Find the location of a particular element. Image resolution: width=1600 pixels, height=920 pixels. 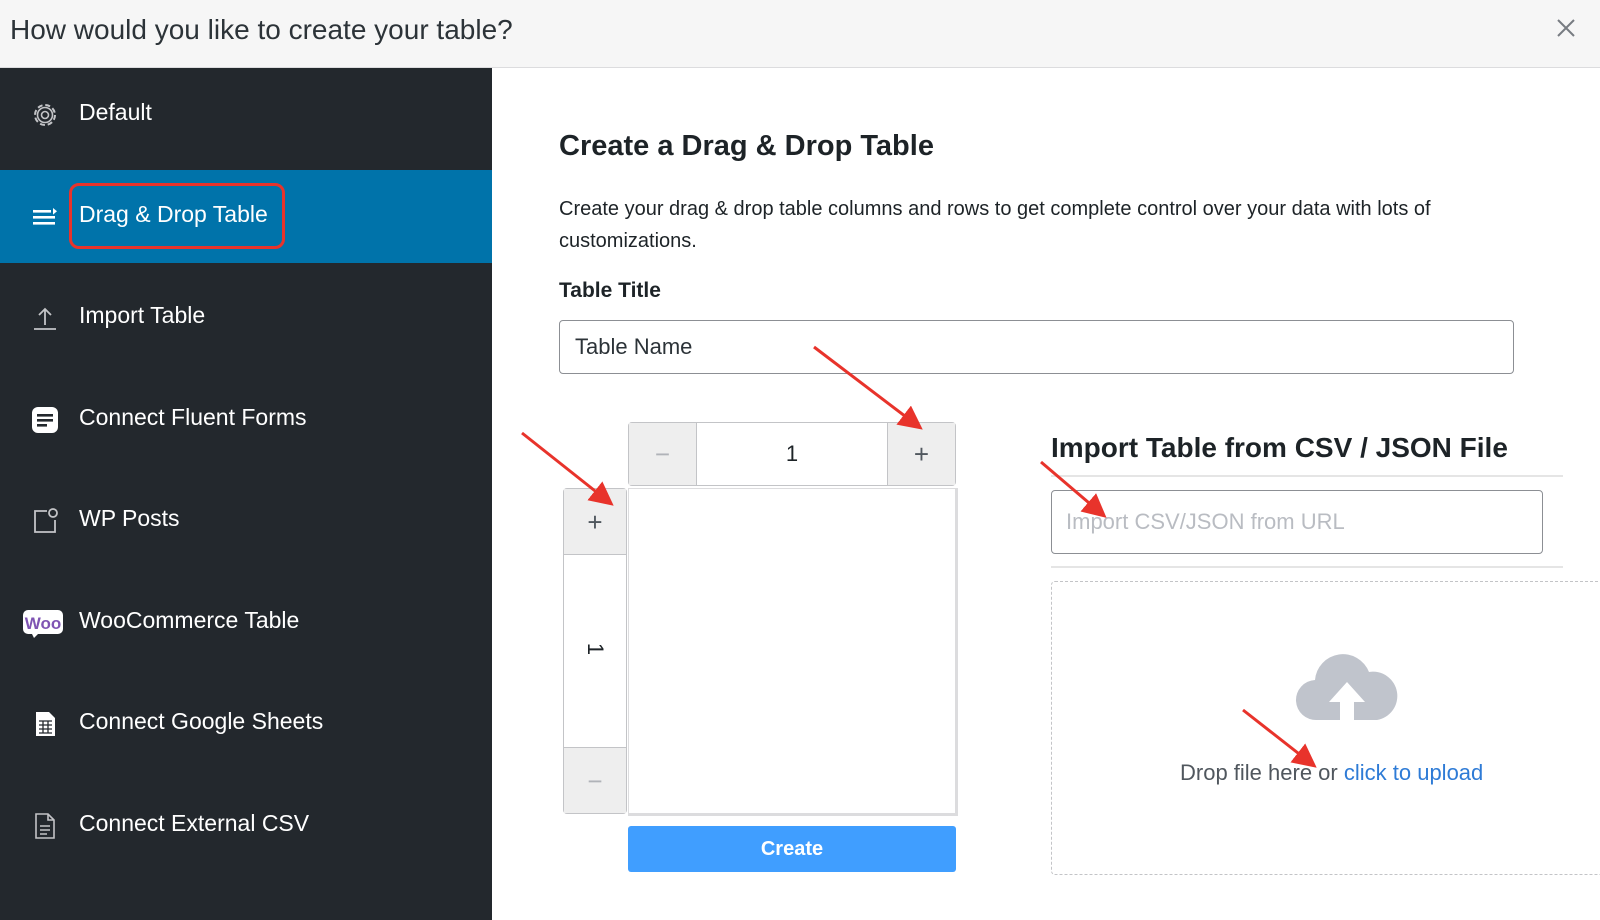

import-heading: Import Table from CSV / JSON File is located at coordinates (1279, 447).